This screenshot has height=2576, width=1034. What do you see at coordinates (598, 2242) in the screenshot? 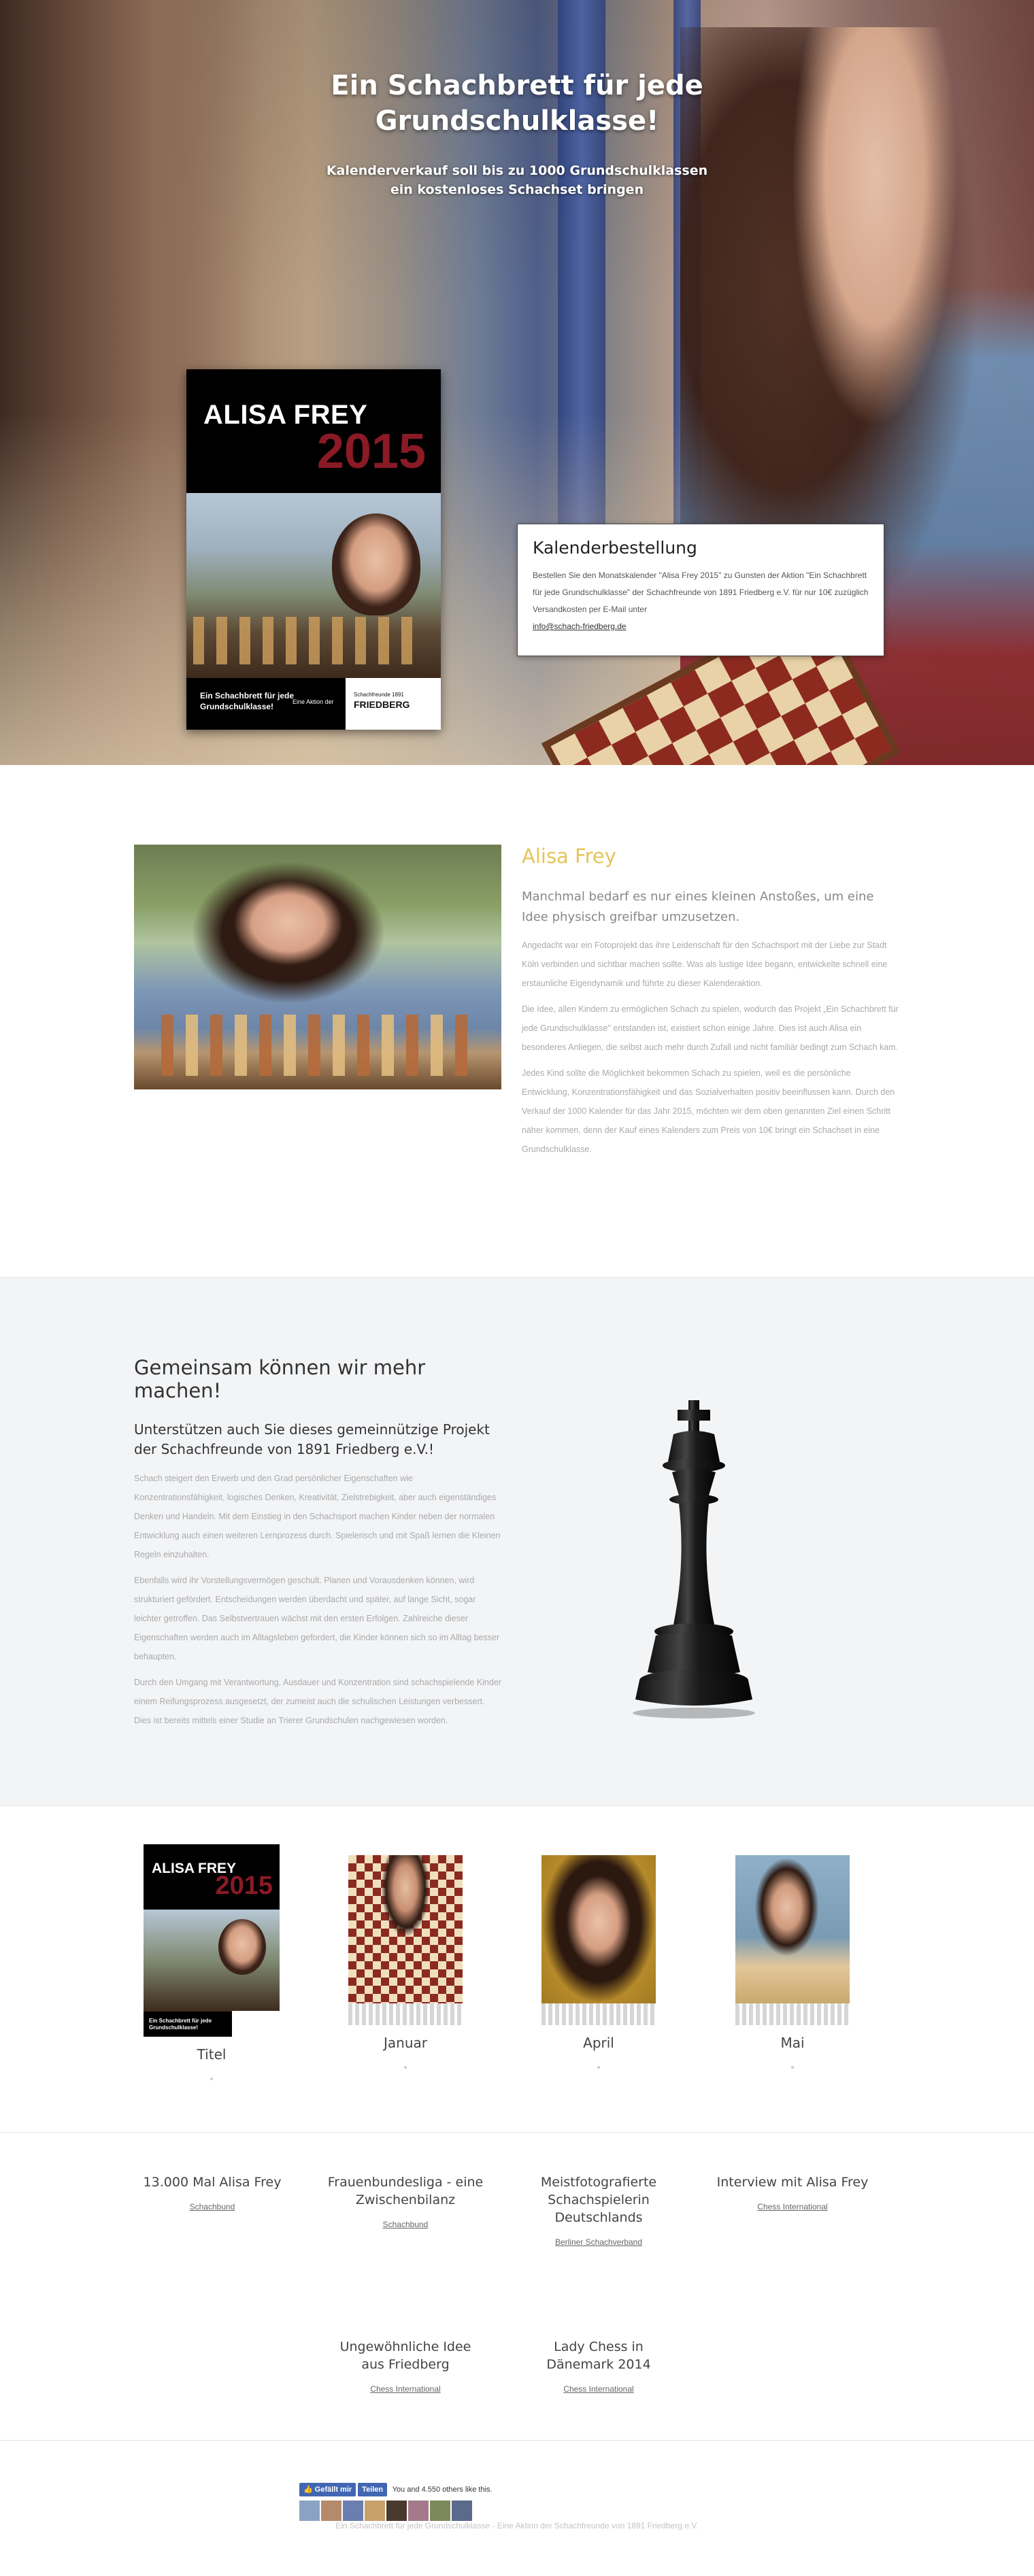
I see `press-source-link: Berliner Schachverband` at bounding box center [598, 2242].